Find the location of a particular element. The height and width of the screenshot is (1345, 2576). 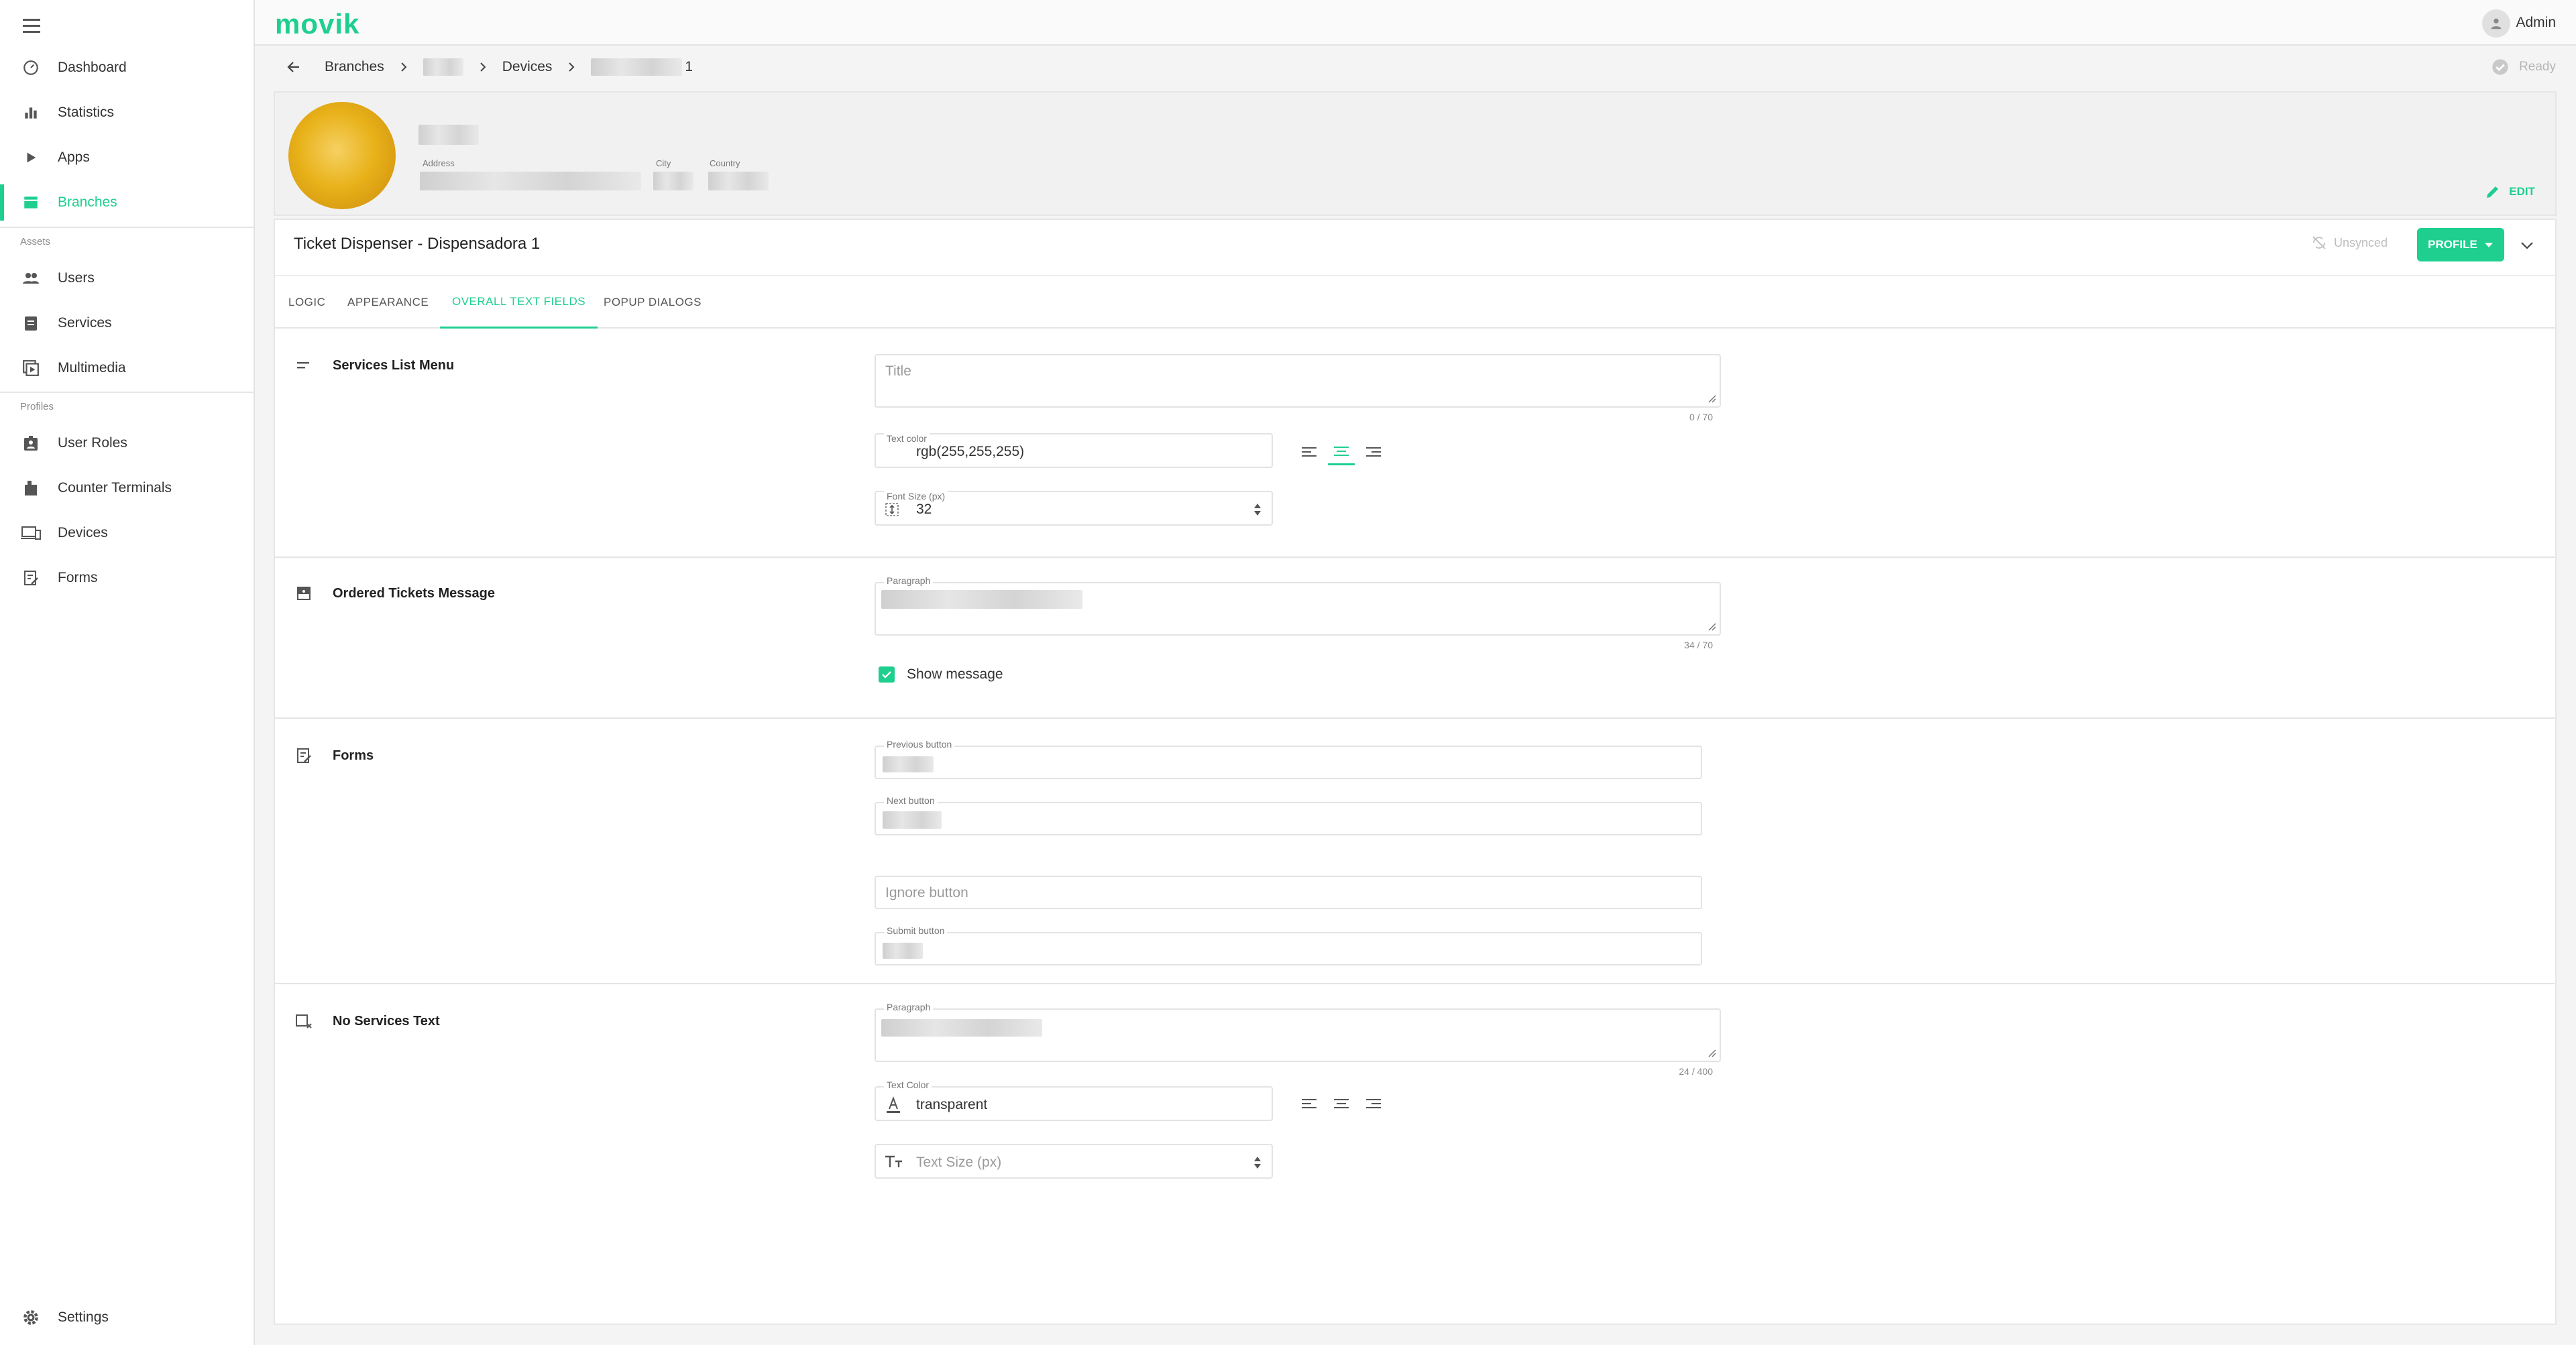

app-logo: movik is located at coordinates (317, 24).